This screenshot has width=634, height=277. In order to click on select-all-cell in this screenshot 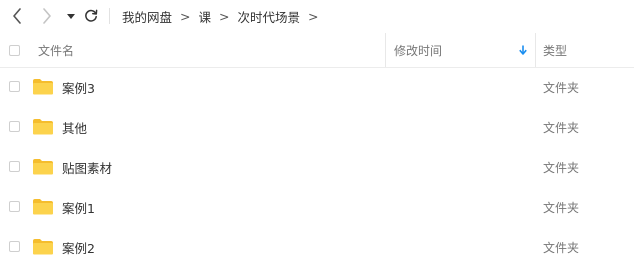, I will do `click(14, 50)`.